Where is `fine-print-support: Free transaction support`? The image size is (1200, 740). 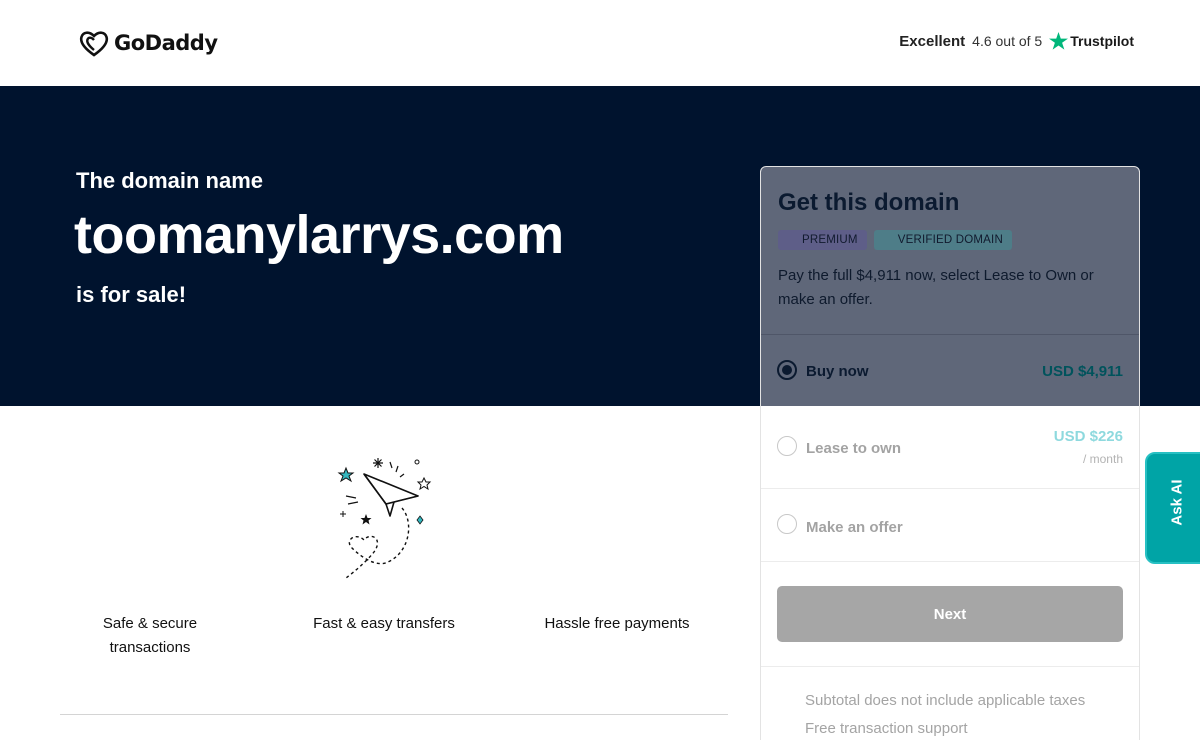
fine-print-support: Free transaction support is located at coordinates (886, 728).